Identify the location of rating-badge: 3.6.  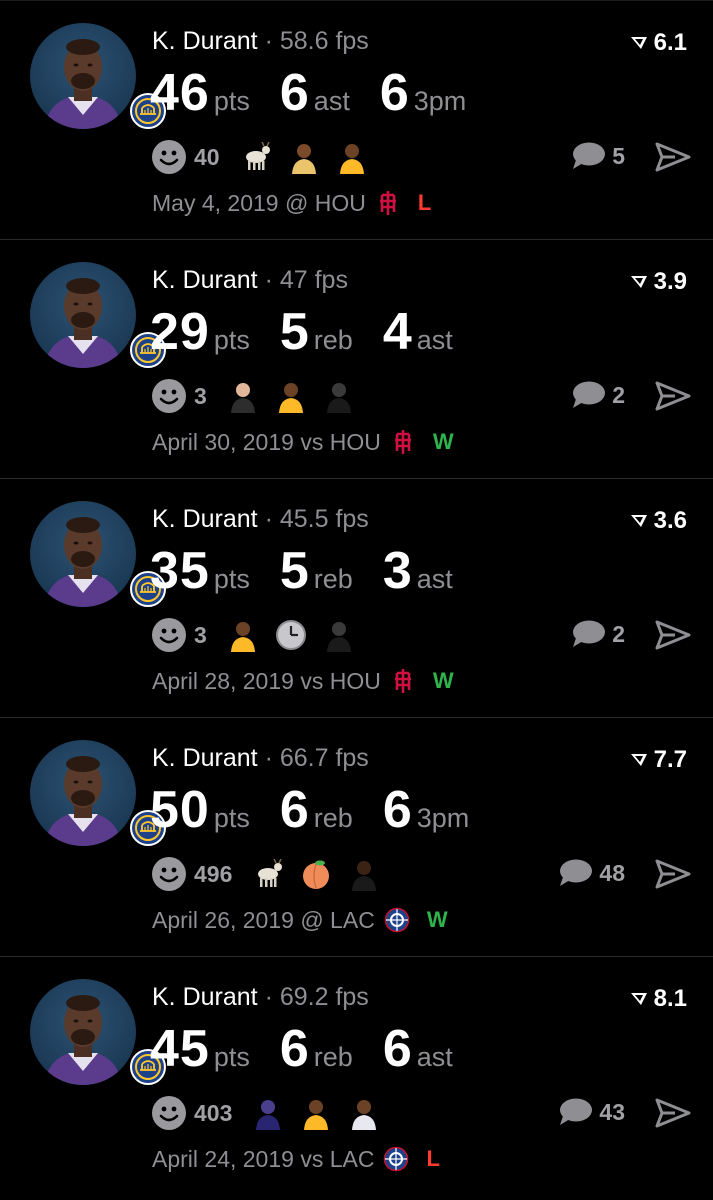
(658, 521).